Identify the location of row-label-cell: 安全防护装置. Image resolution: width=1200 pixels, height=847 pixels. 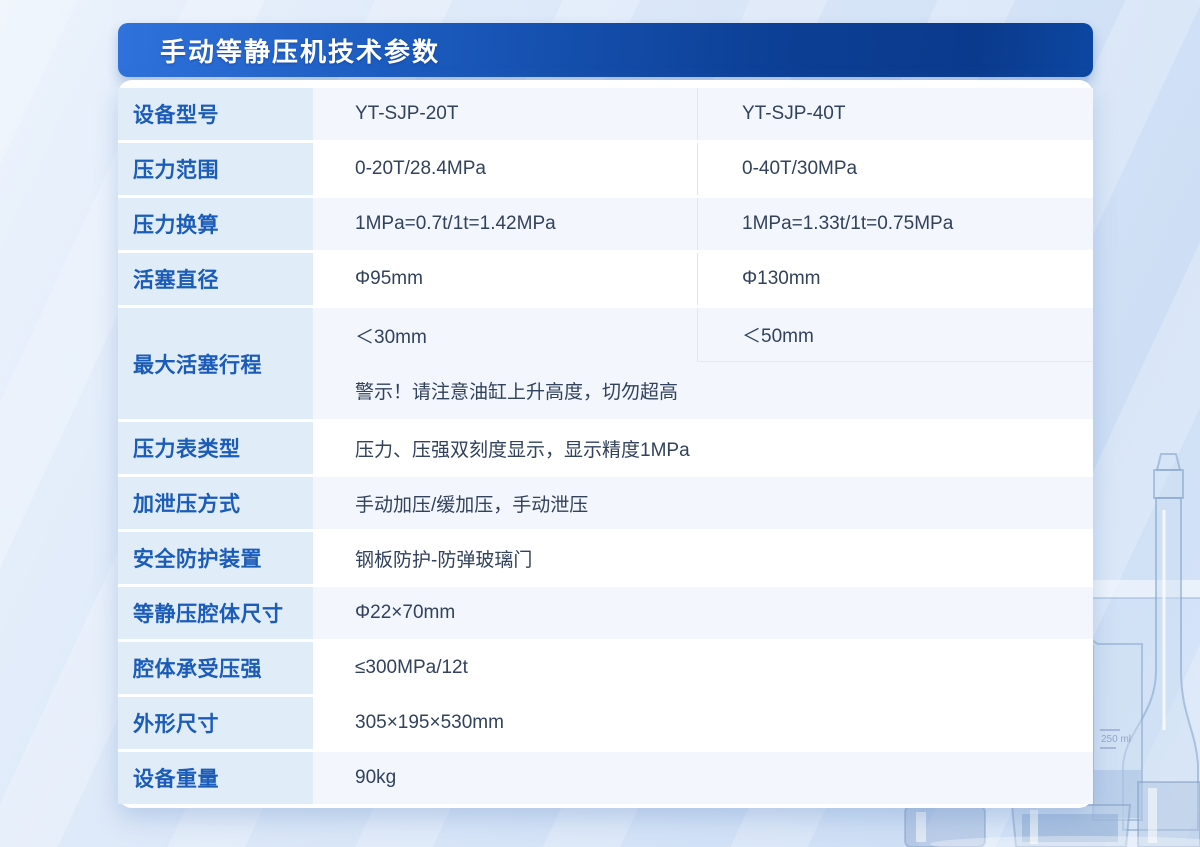
(215, 558).